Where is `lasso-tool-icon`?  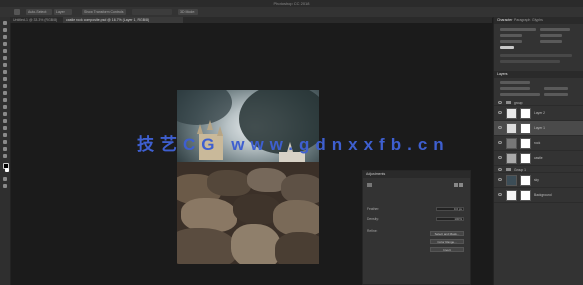
lasso-tool-icon is located at coordinates (5, 37).